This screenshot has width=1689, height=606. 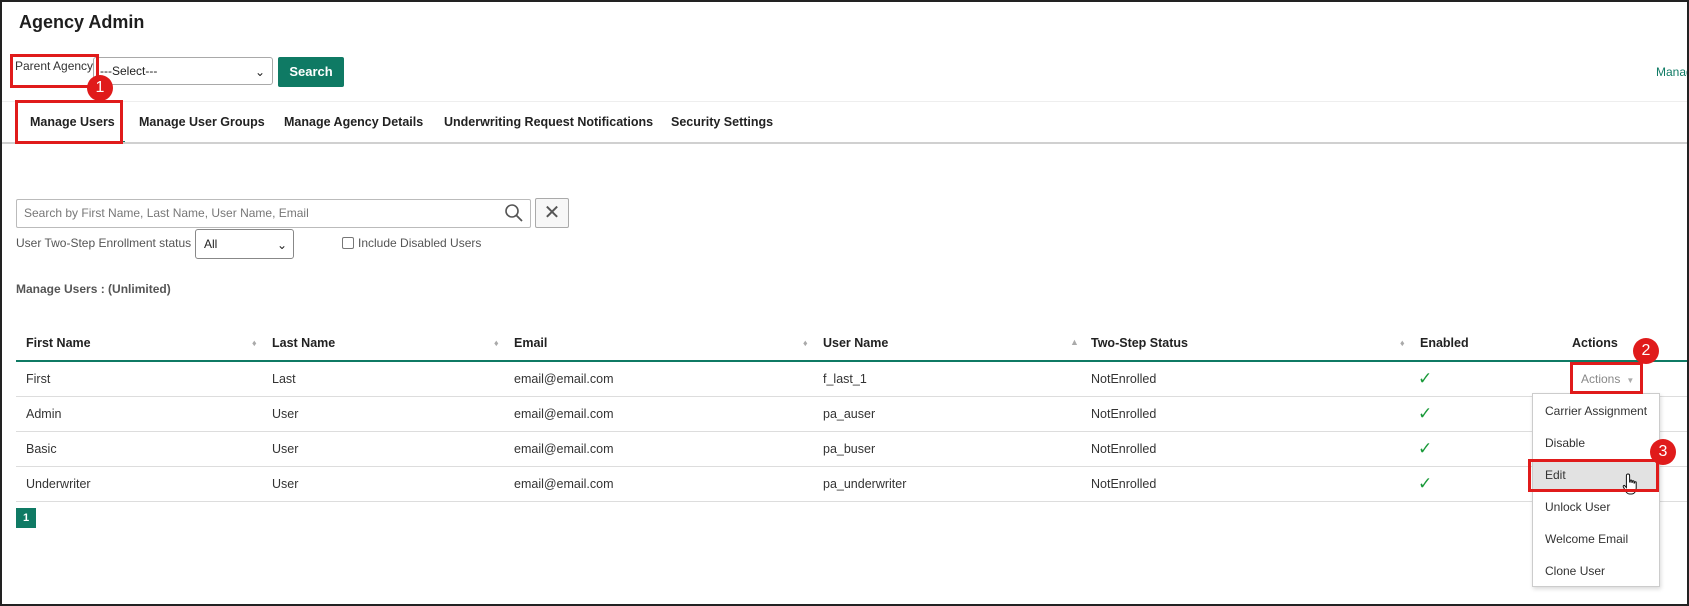 I want to click on cell-user-name: pa_buser, so click(x=849, y=449).